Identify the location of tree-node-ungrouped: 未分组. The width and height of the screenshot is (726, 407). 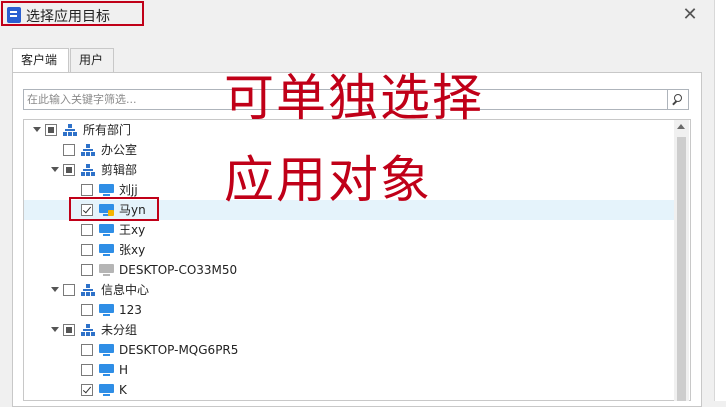
(349, 330).